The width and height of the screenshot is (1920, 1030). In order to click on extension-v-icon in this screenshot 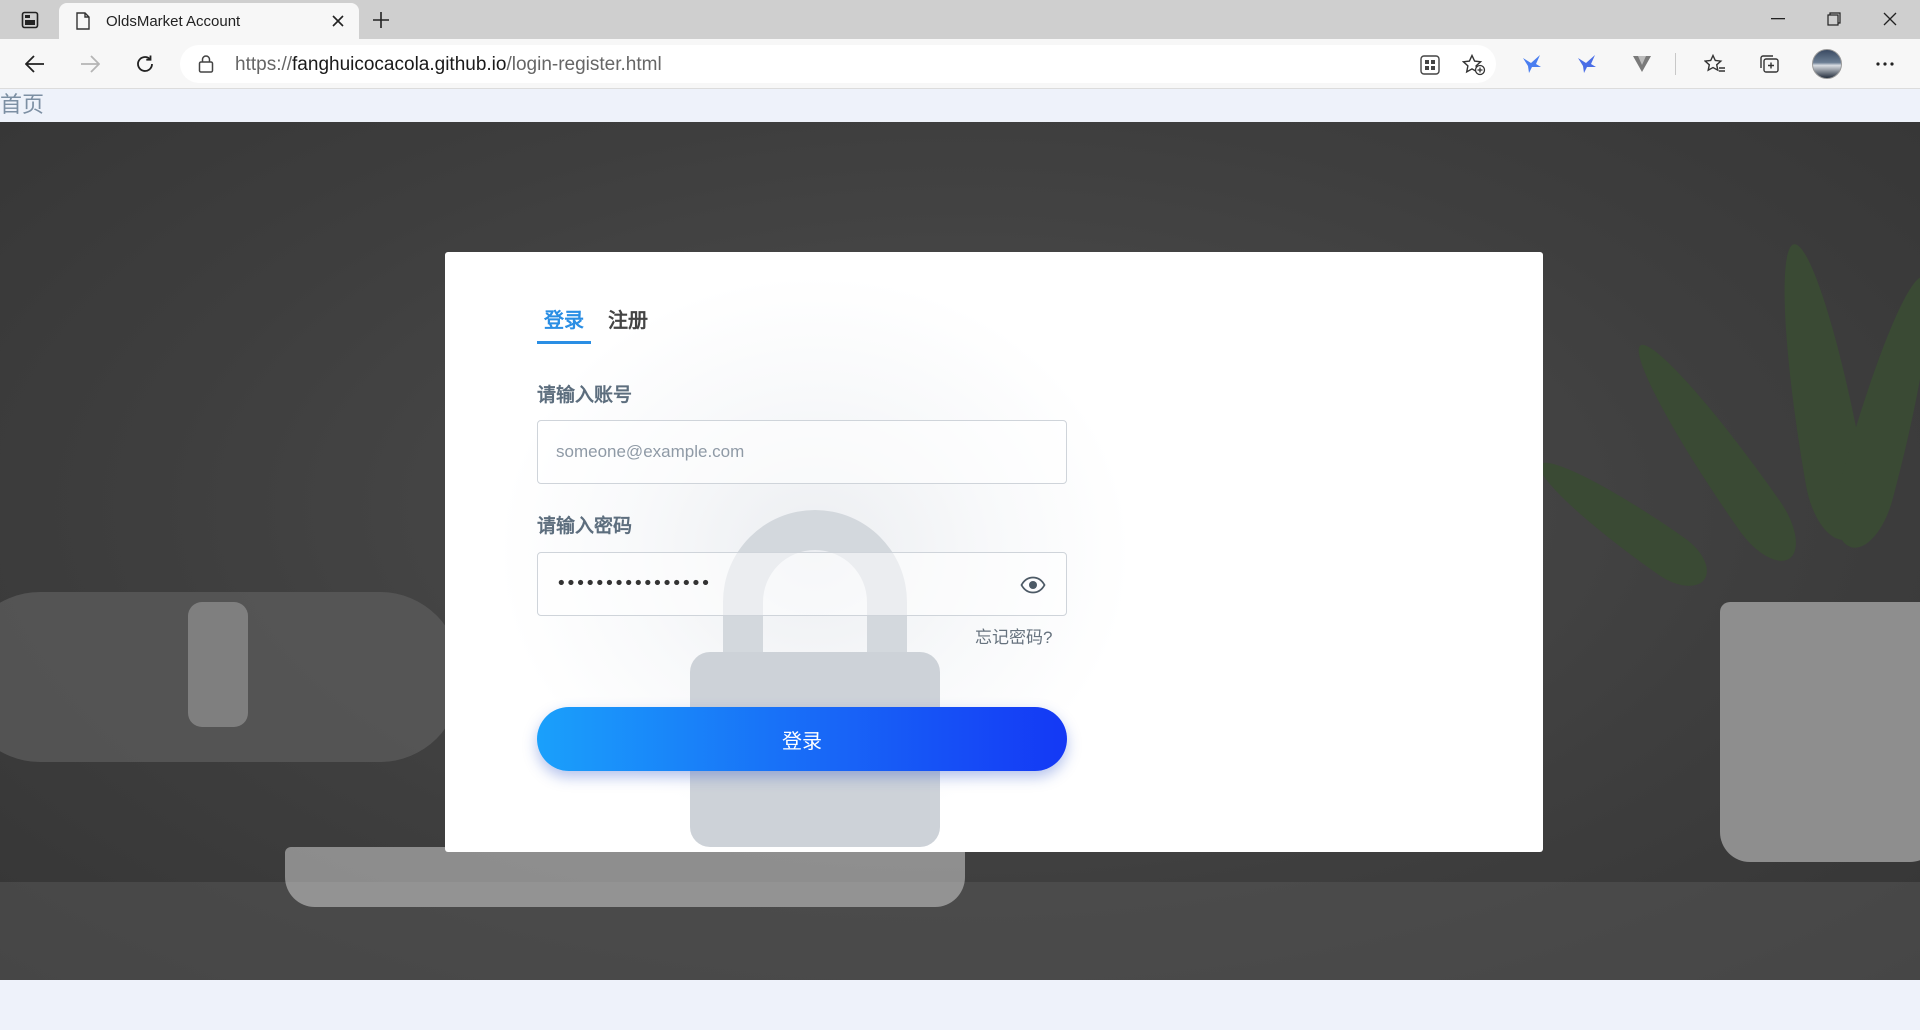, I will do `click(1642, 64)`.